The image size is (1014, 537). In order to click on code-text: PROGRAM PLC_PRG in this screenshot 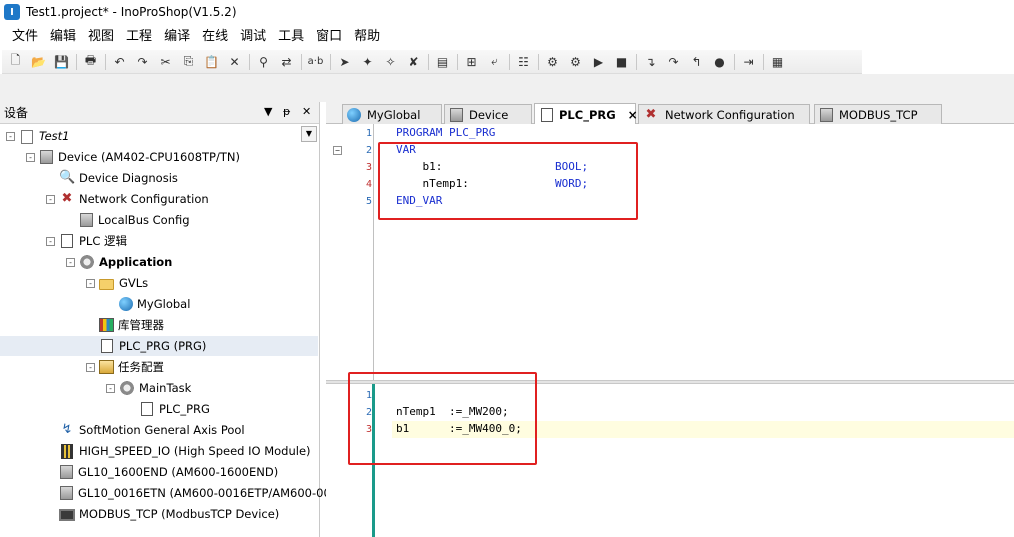, I will do `click(446, 132)`.